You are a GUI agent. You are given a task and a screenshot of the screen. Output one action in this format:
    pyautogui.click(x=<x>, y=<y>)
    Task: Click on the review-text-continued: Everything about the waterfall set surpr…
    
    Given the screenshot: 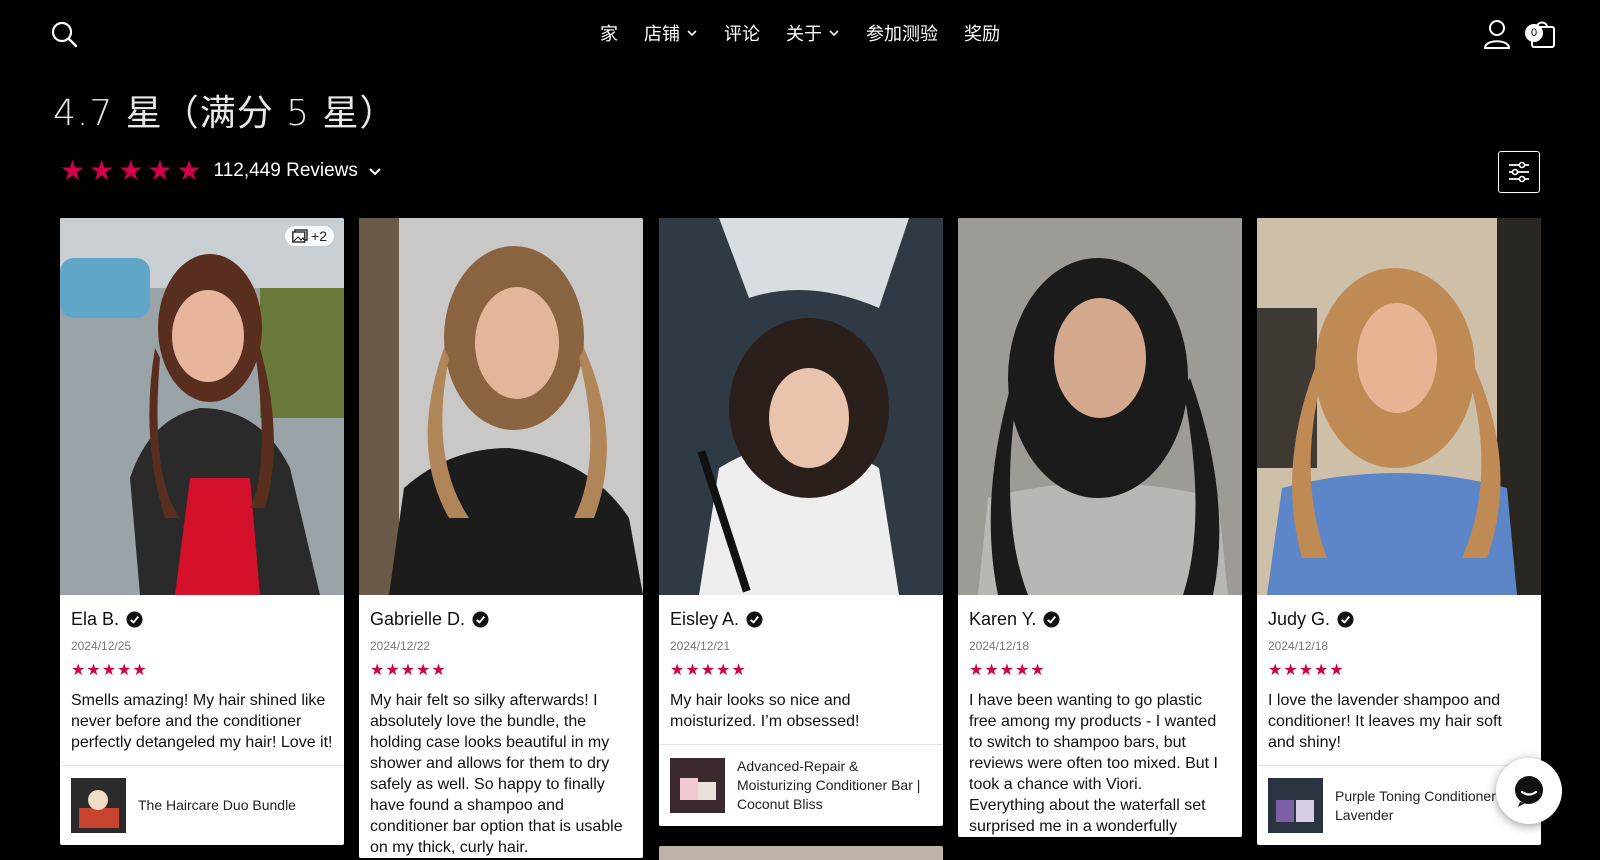 What is the action you would take?
    pyautogui.click(x=1087, y=816)
    